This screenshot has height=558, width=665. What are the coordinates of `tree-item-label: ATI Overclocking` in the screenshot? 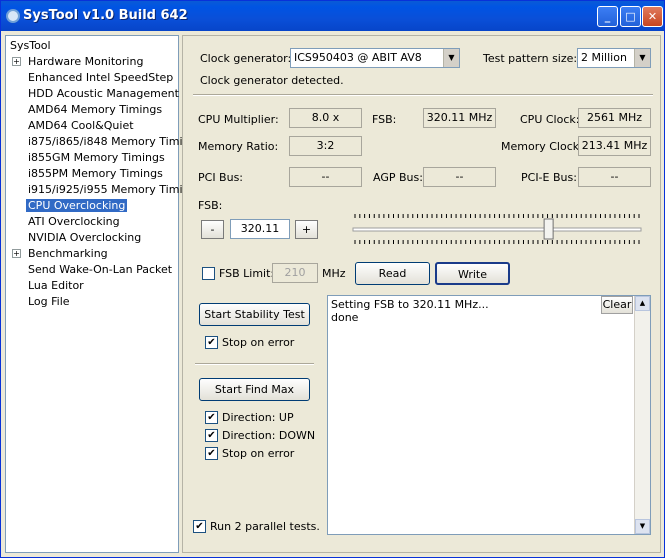 It's located at (74, 221).